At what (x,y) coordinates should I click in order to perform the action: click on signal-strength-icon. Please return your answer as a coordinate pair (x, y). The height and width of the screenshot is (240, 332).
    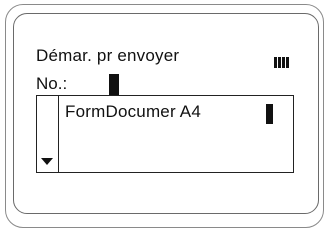
    Looking at the image, I should click on (281, 62).